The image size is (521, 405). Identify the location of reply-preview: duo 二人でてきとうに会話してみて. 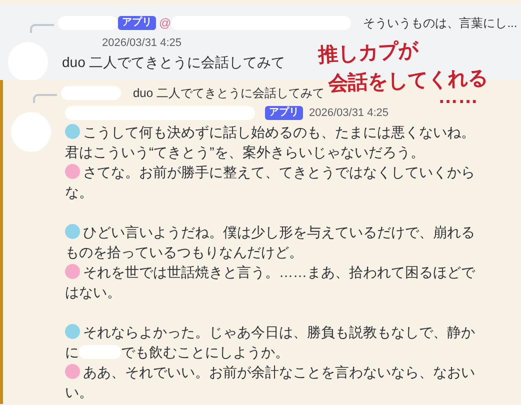
(228, 93).